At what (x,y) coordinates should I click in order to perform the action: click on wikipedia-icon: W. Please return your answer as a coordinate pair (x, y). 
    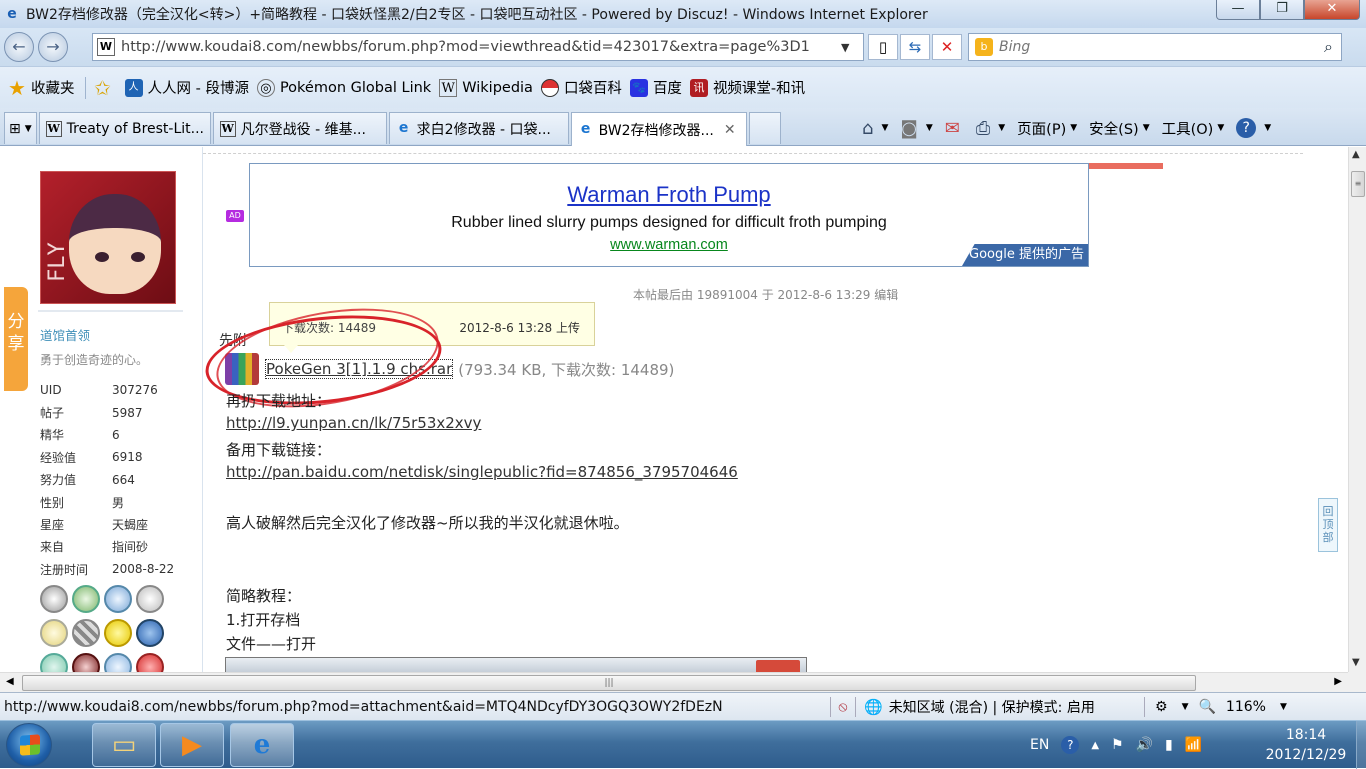
    Looking at the image, I should click on (227, 128).